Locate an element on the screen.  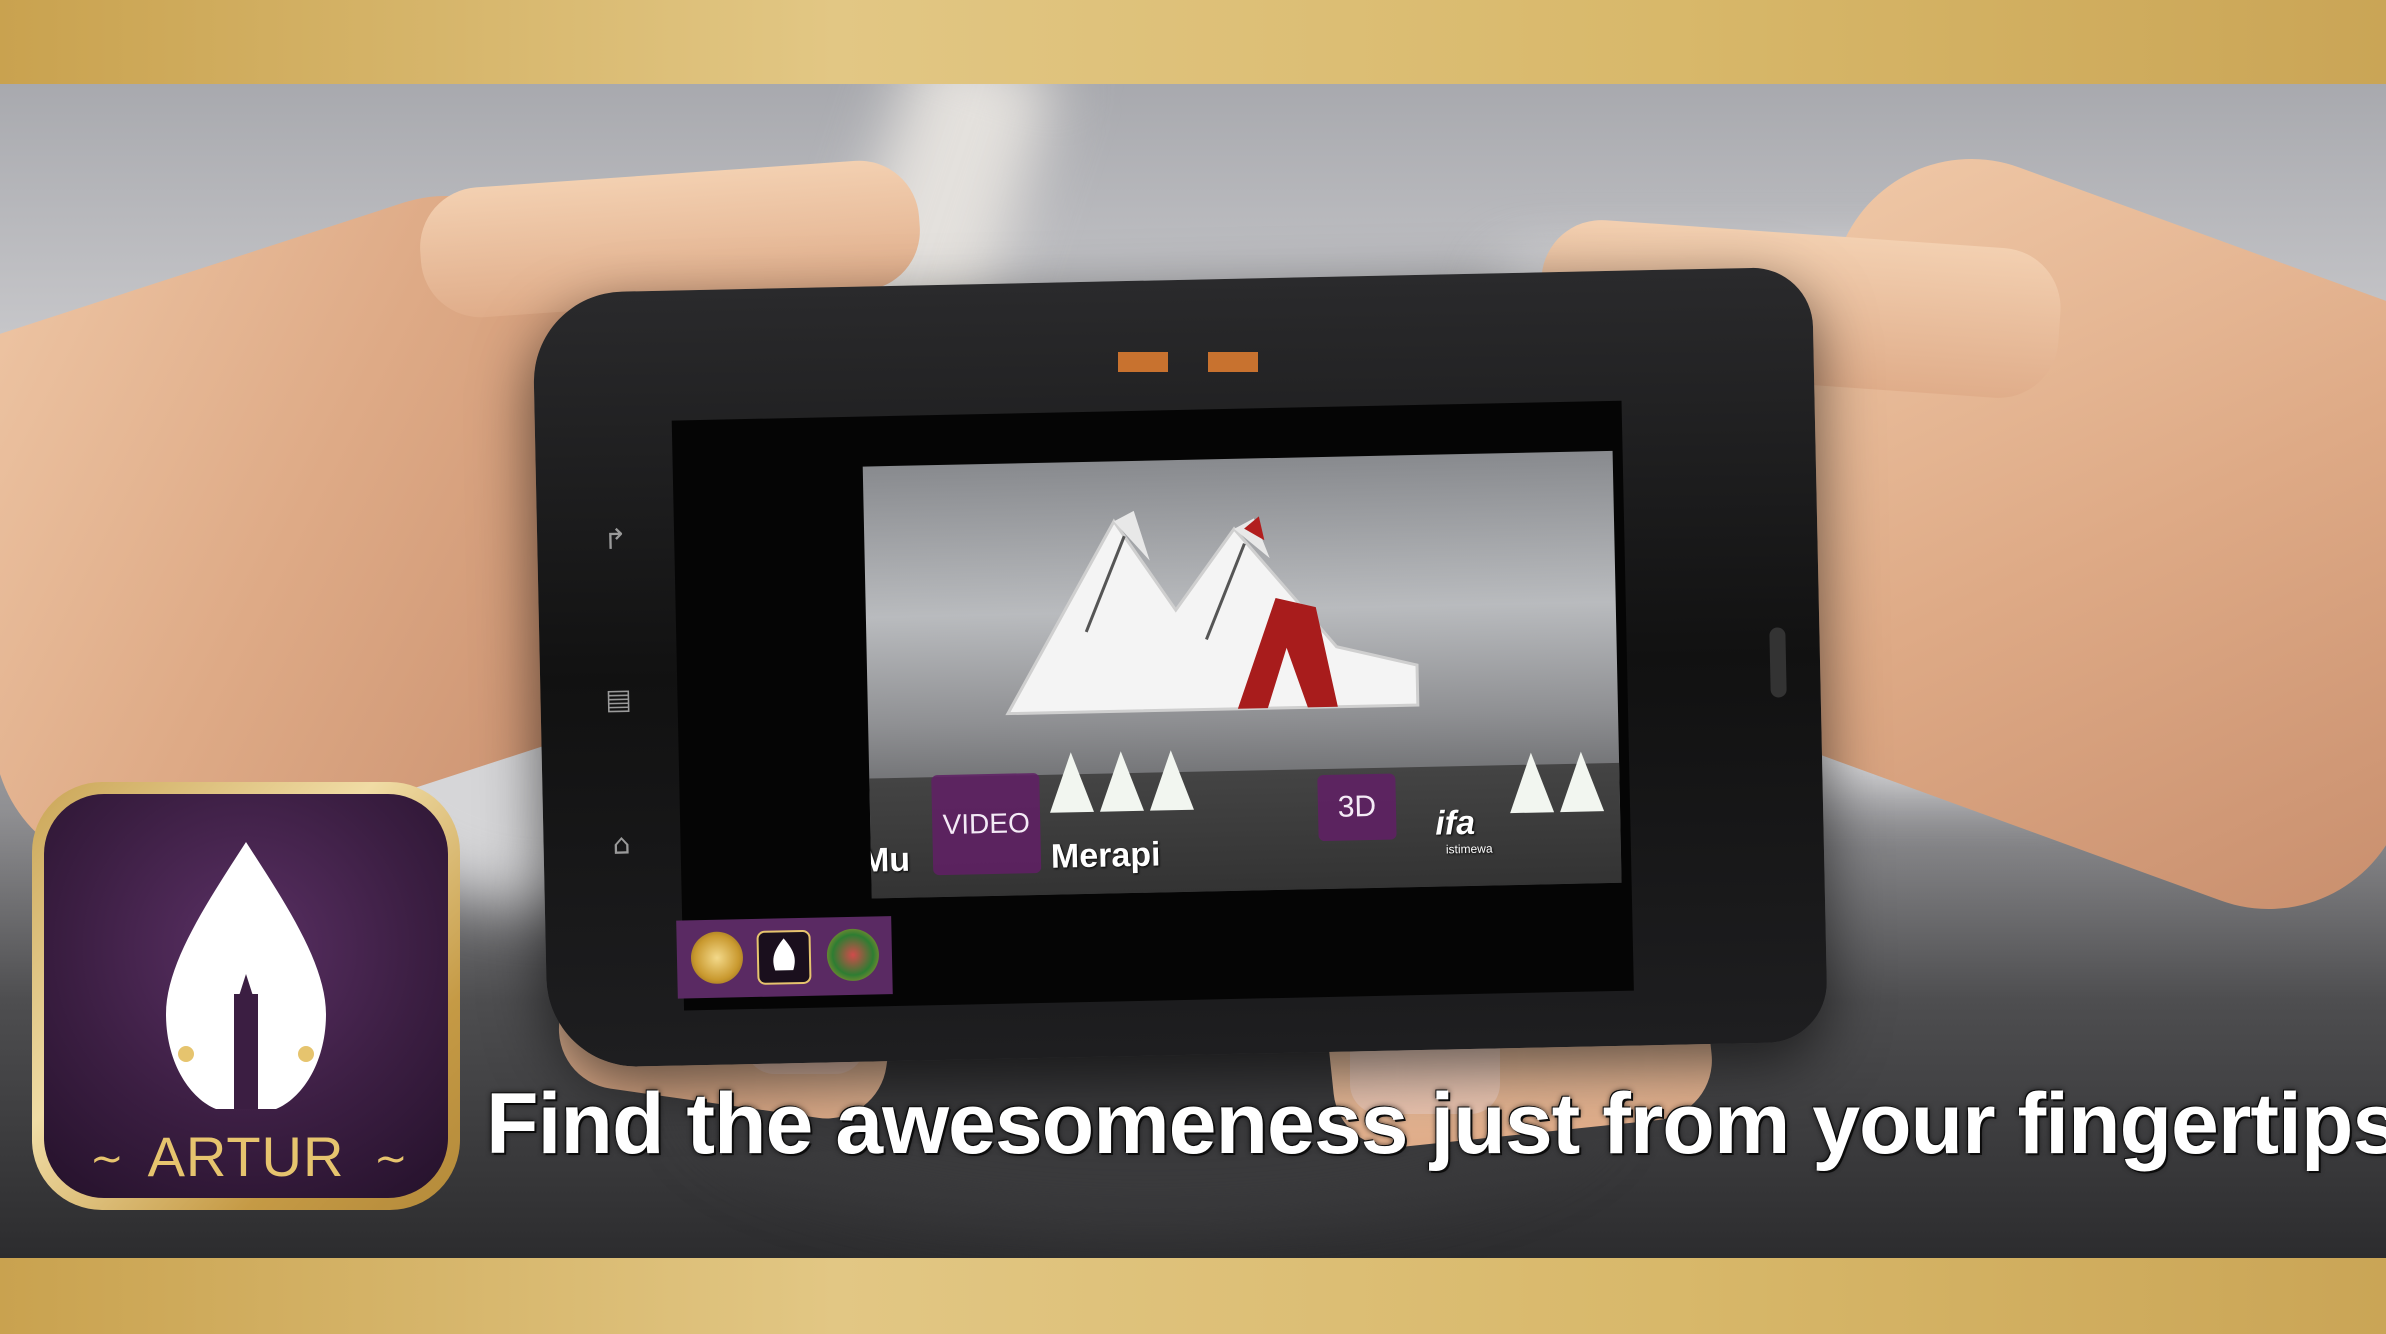
museum-label-suffix: Merapi is located at coordinates (1105, 855).